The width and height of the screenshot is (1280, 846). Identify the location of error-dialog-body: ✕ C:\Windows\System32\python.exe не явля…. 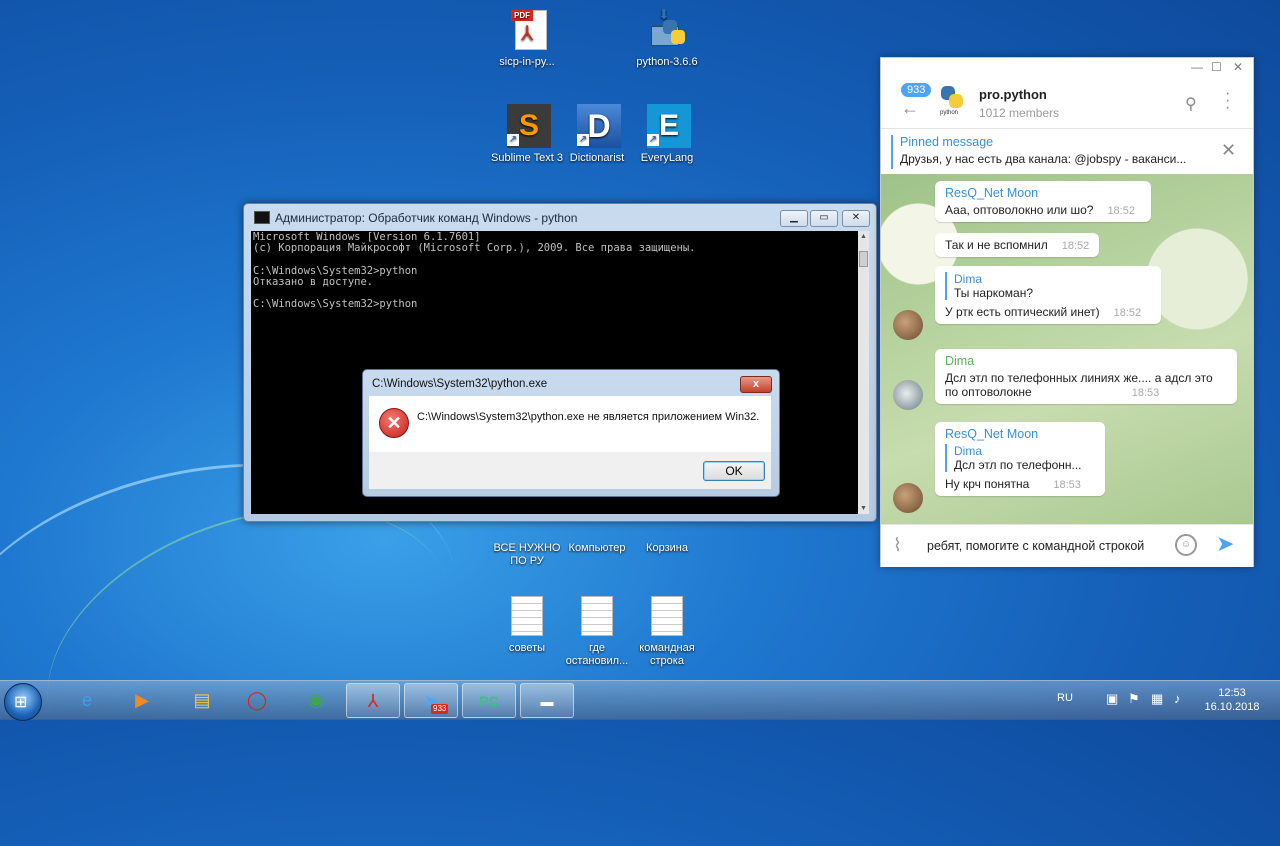
(570, 424).